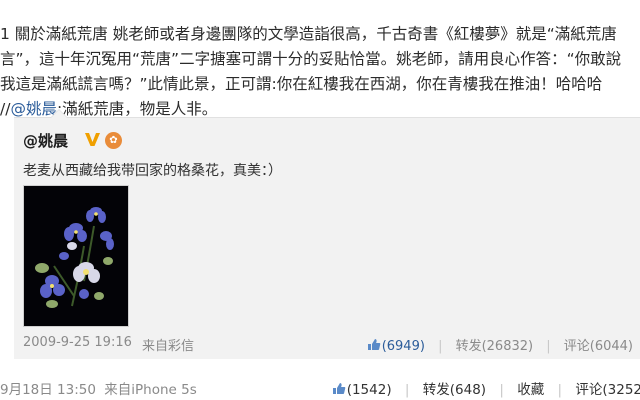  I want to click on quote-timestamp: 2009-9-25 19:16, so click(77, 342).